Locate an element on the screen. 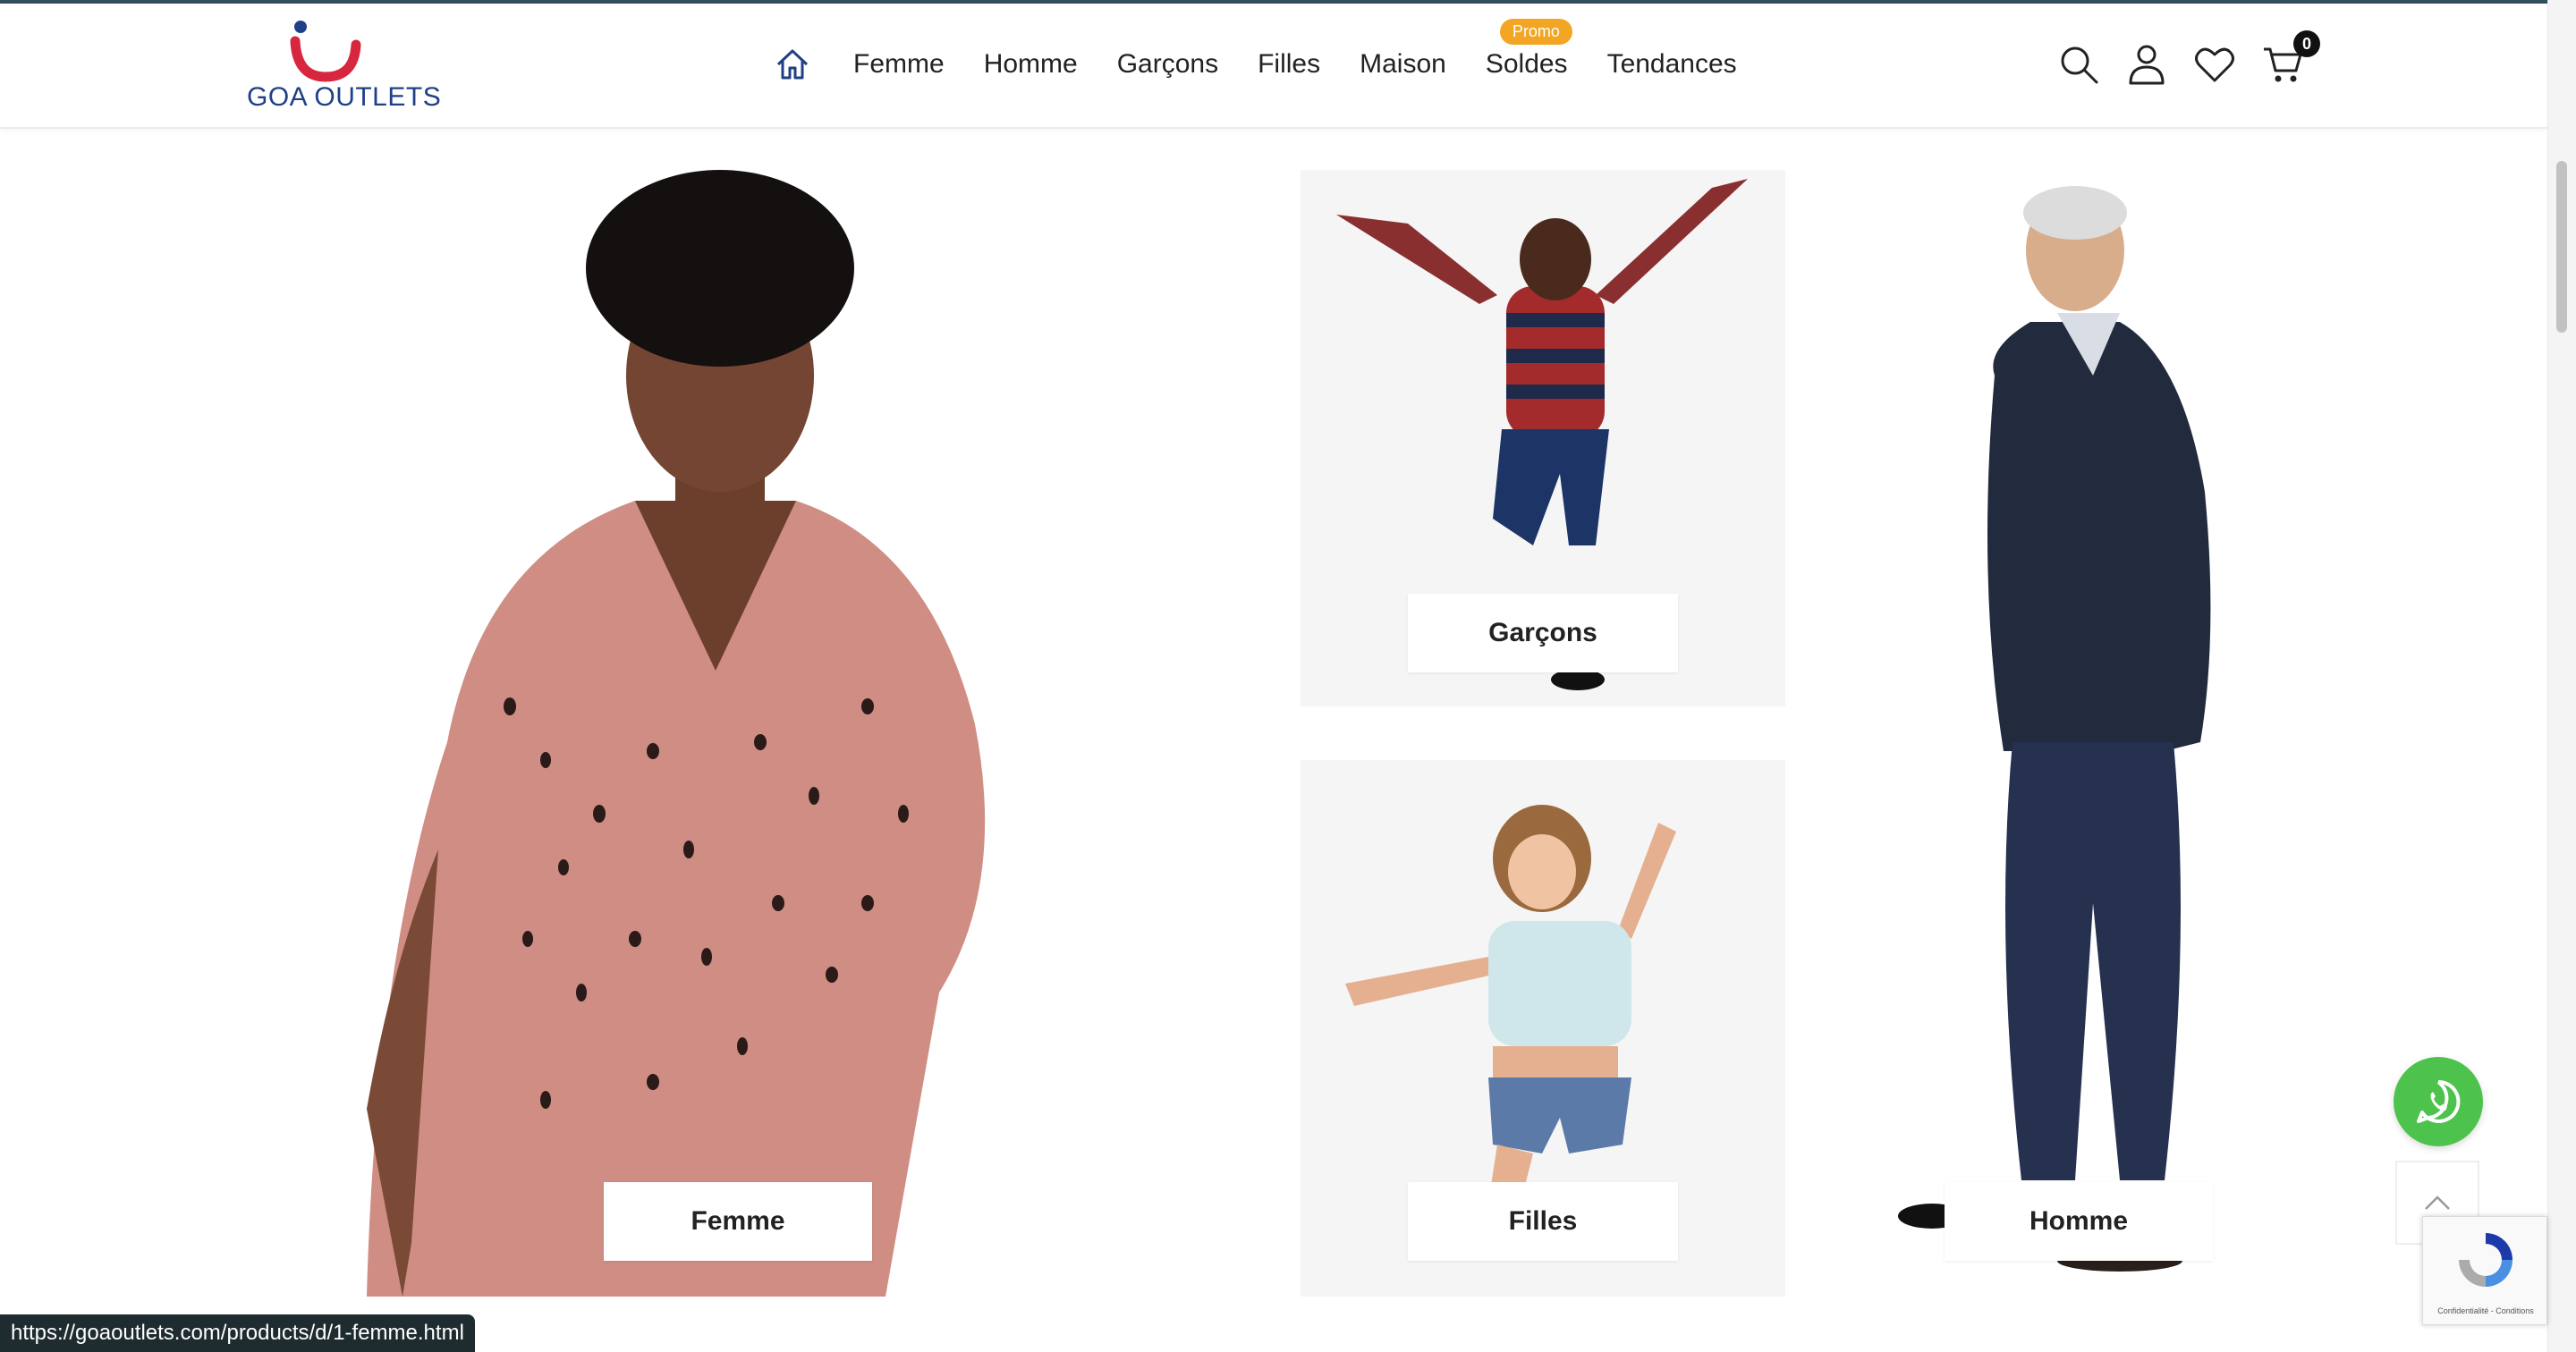 Image resolution: width=2576 pixels, height=1352 pixels. nav-item-garcons: Garçons is located at coordinates (1167, 64).